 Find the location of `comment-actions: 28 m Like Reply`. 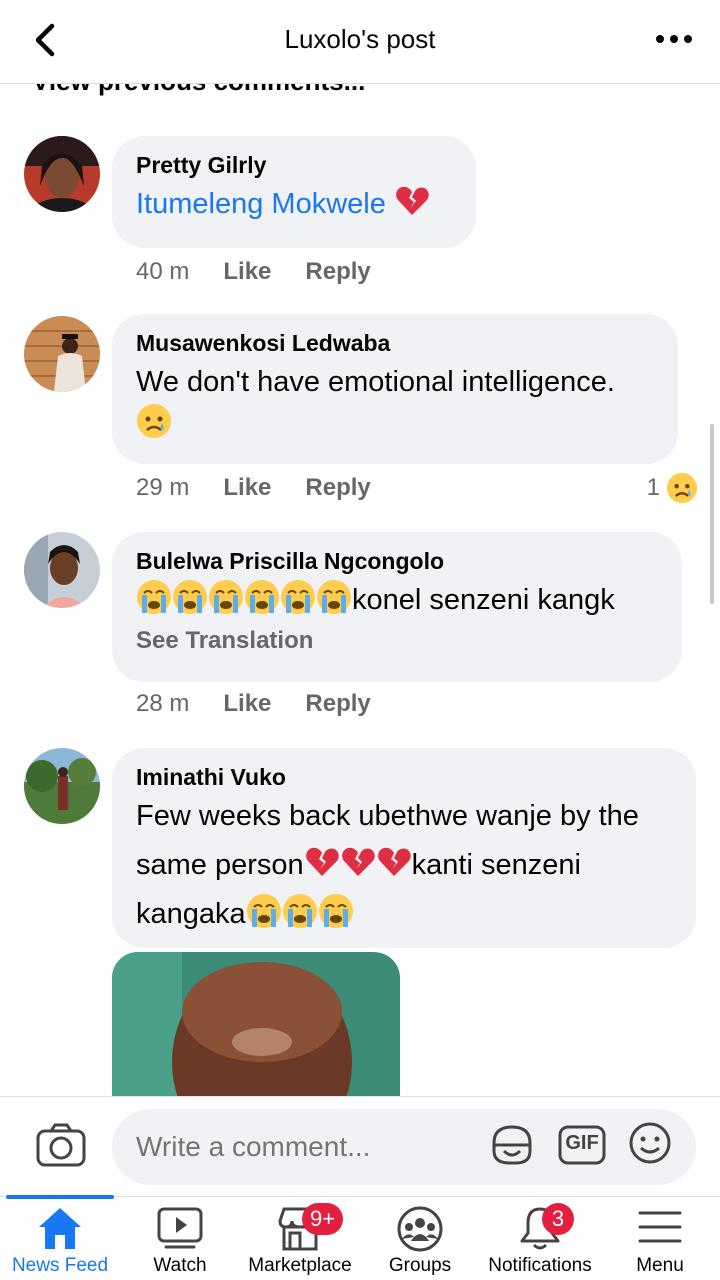

comment-actions: 28 m Like Reply is located at coordinates (253, 704).